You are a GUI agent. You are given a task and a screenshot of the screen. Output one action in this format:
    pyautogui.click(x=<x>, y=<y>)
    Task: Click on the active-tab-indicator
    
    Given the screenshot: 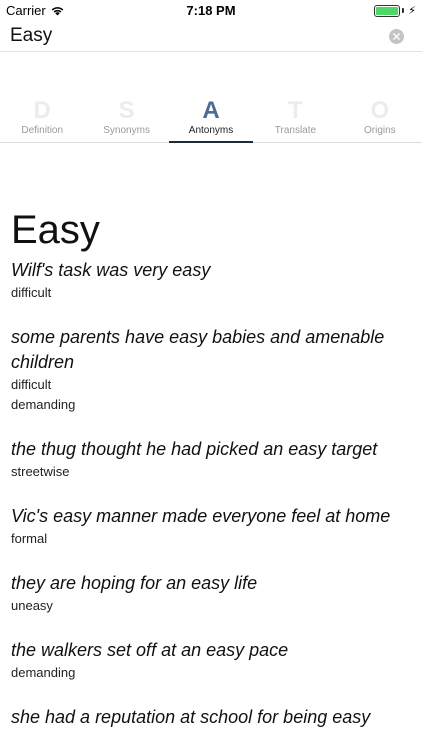 What is the action you would take?
    pyautogui.click(x=211, y=142)
    